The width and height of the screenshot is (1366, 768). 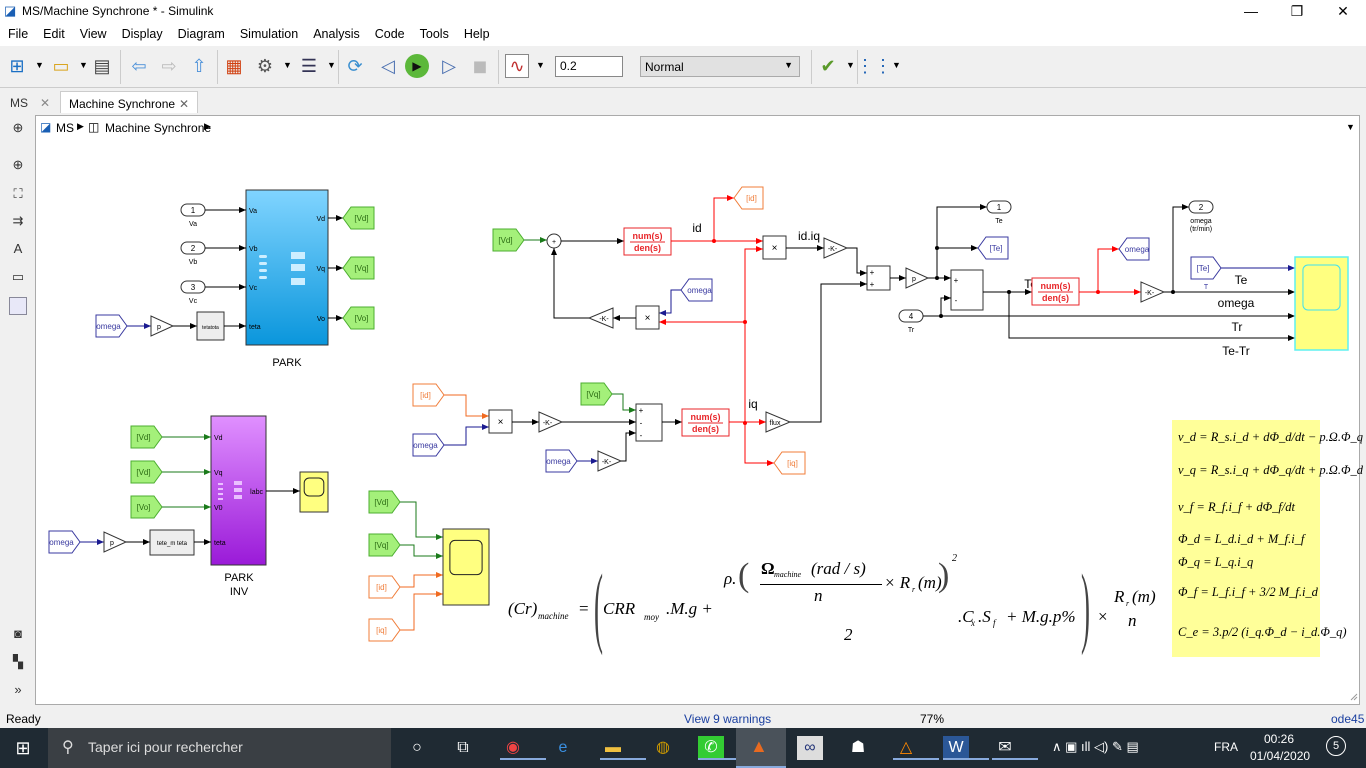 What do you see at coordinates (234, 66) in the screenshot?
I see `library-browser-icon: ▦` at bounding box center [234, 66].